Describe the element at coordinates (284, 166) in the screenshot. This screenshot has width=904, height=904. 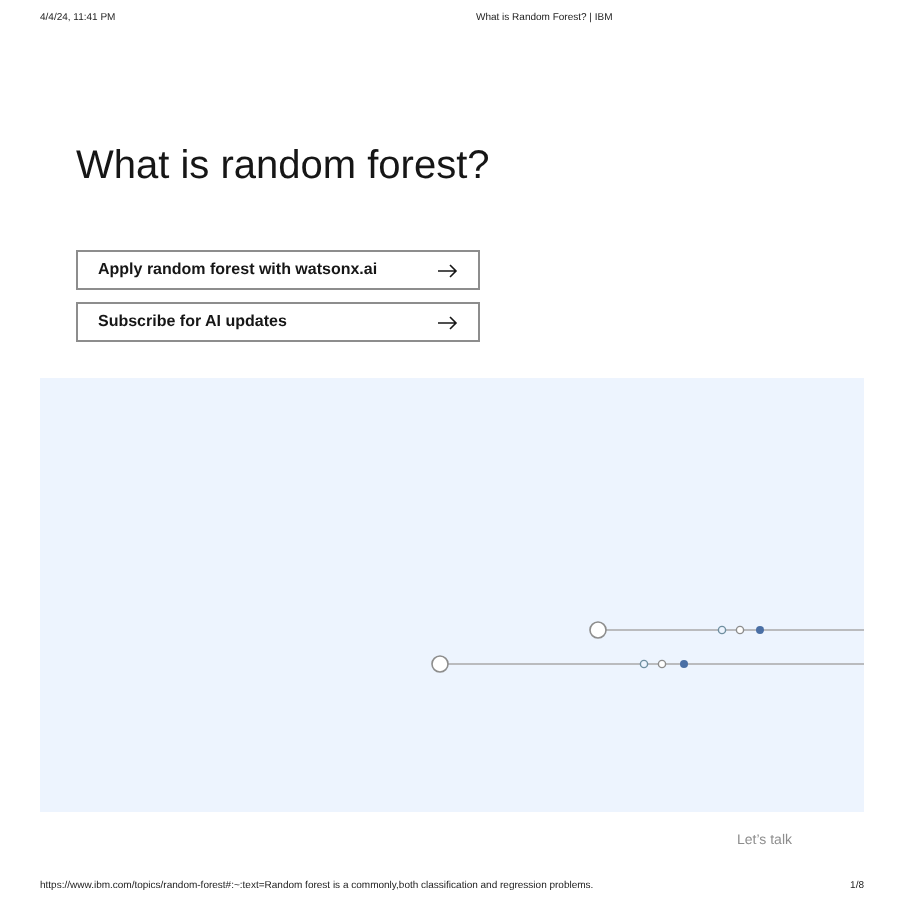
I see `page-heading: What is random forest?` at that location.